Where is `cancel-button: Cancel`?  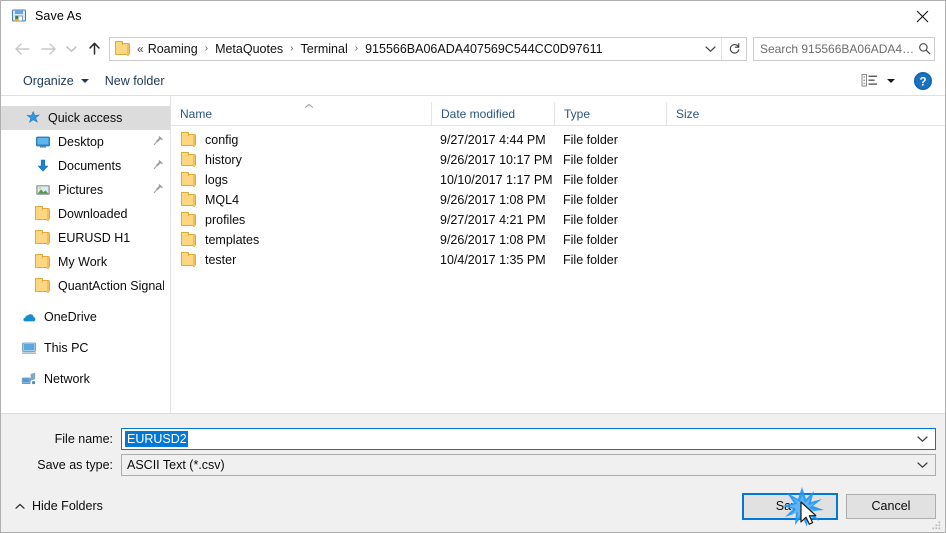 cancel-button: Cancel is located at coordinates (891, 506).